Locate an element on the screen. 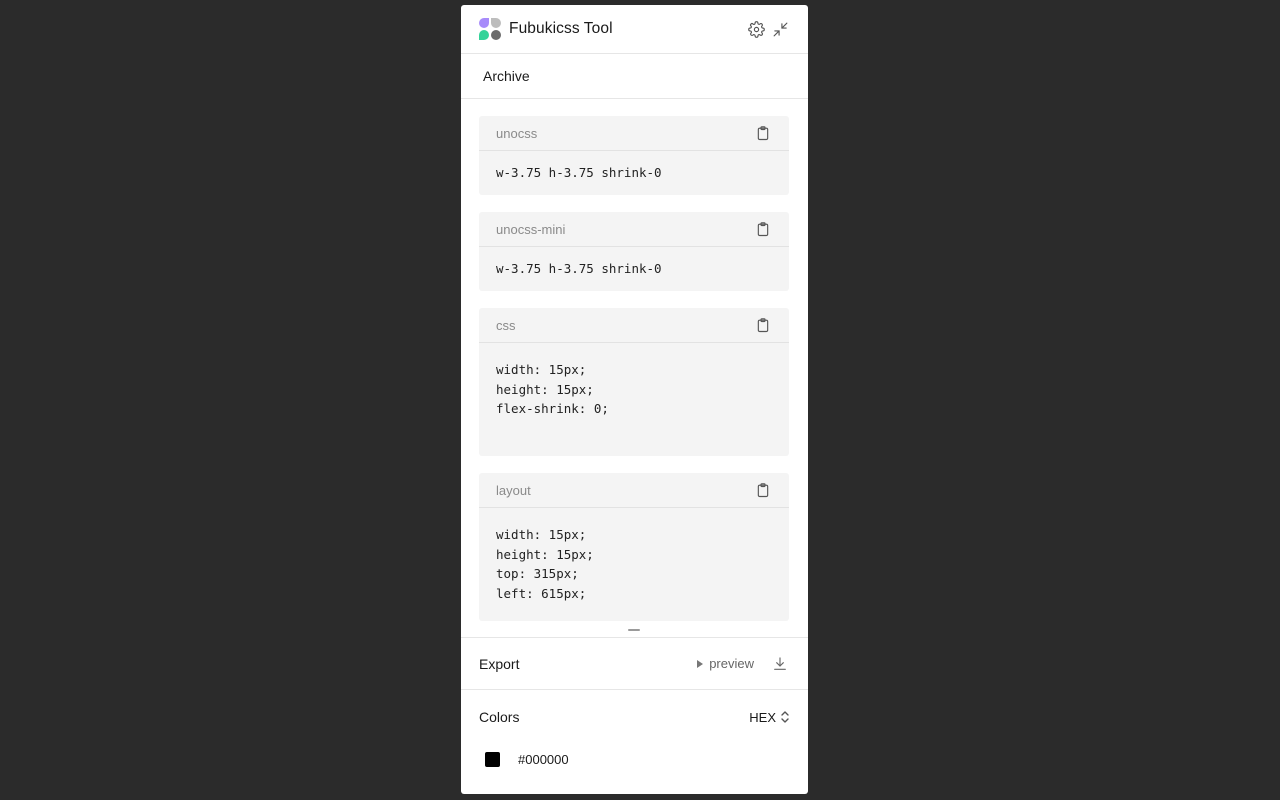 This screenshot has height=800, width=1280. app-logo-icon is located at coordinates (490, 29).